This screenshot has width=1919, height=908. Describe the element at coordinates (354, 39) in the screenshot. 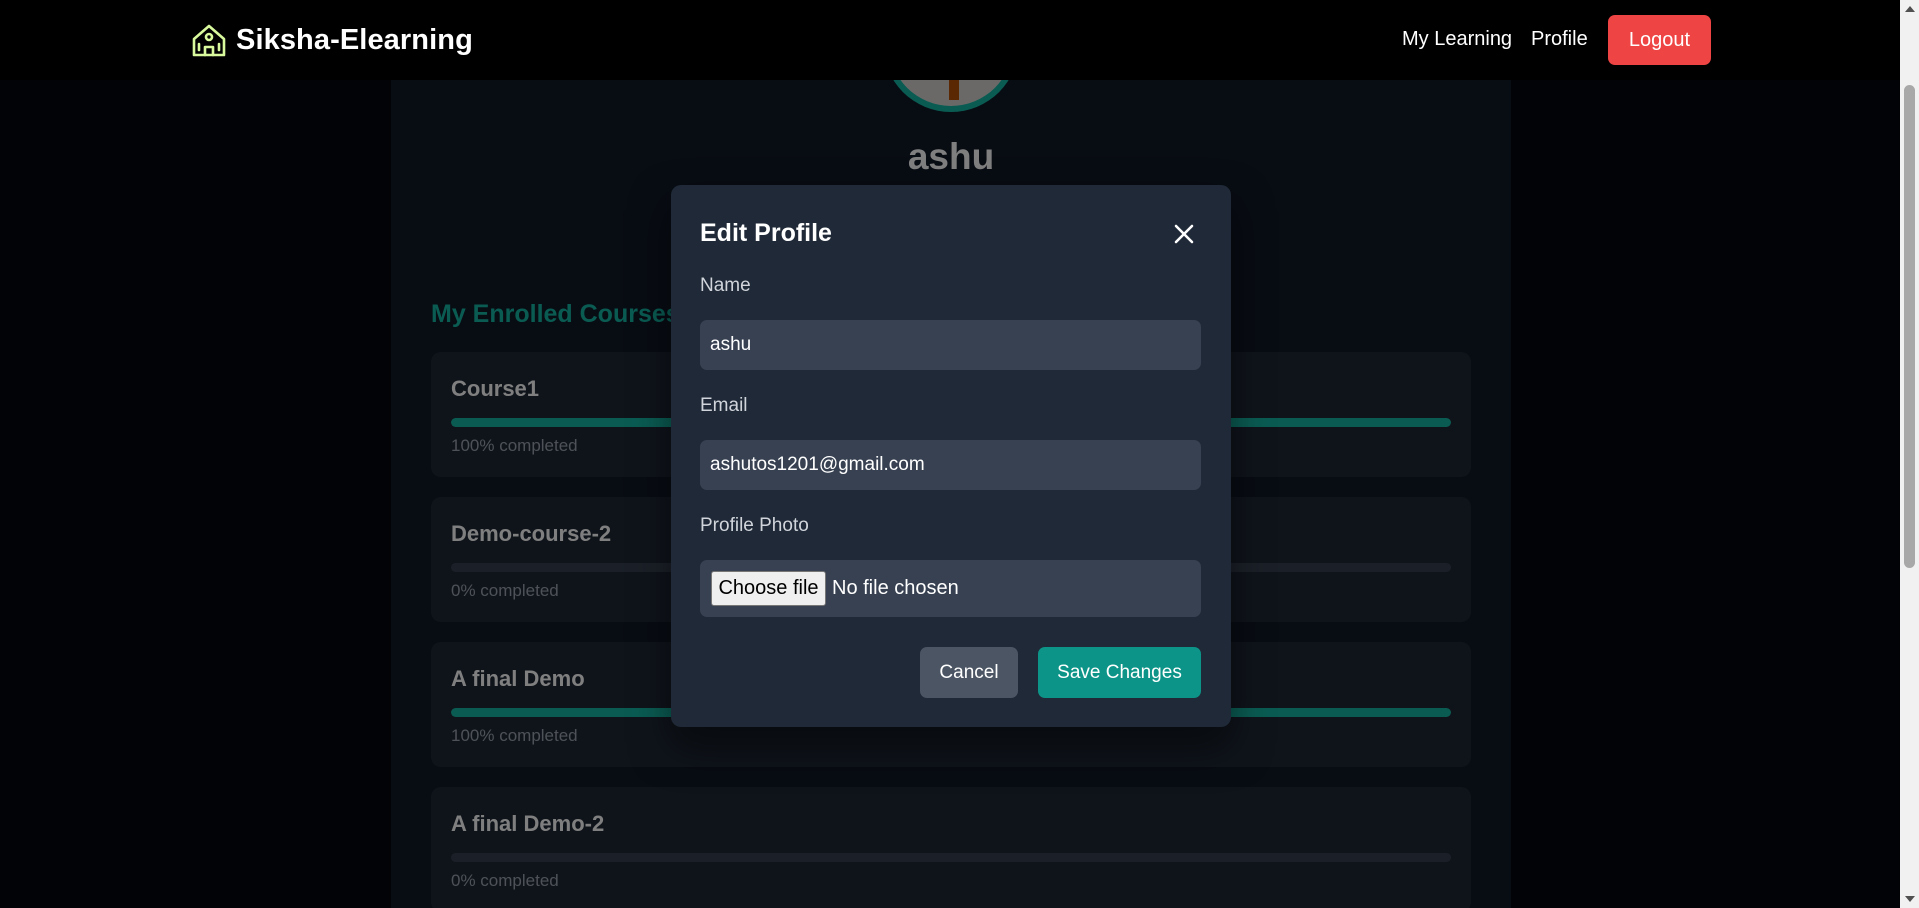

I see `brand-name: Siksha-Elearning` at that location.